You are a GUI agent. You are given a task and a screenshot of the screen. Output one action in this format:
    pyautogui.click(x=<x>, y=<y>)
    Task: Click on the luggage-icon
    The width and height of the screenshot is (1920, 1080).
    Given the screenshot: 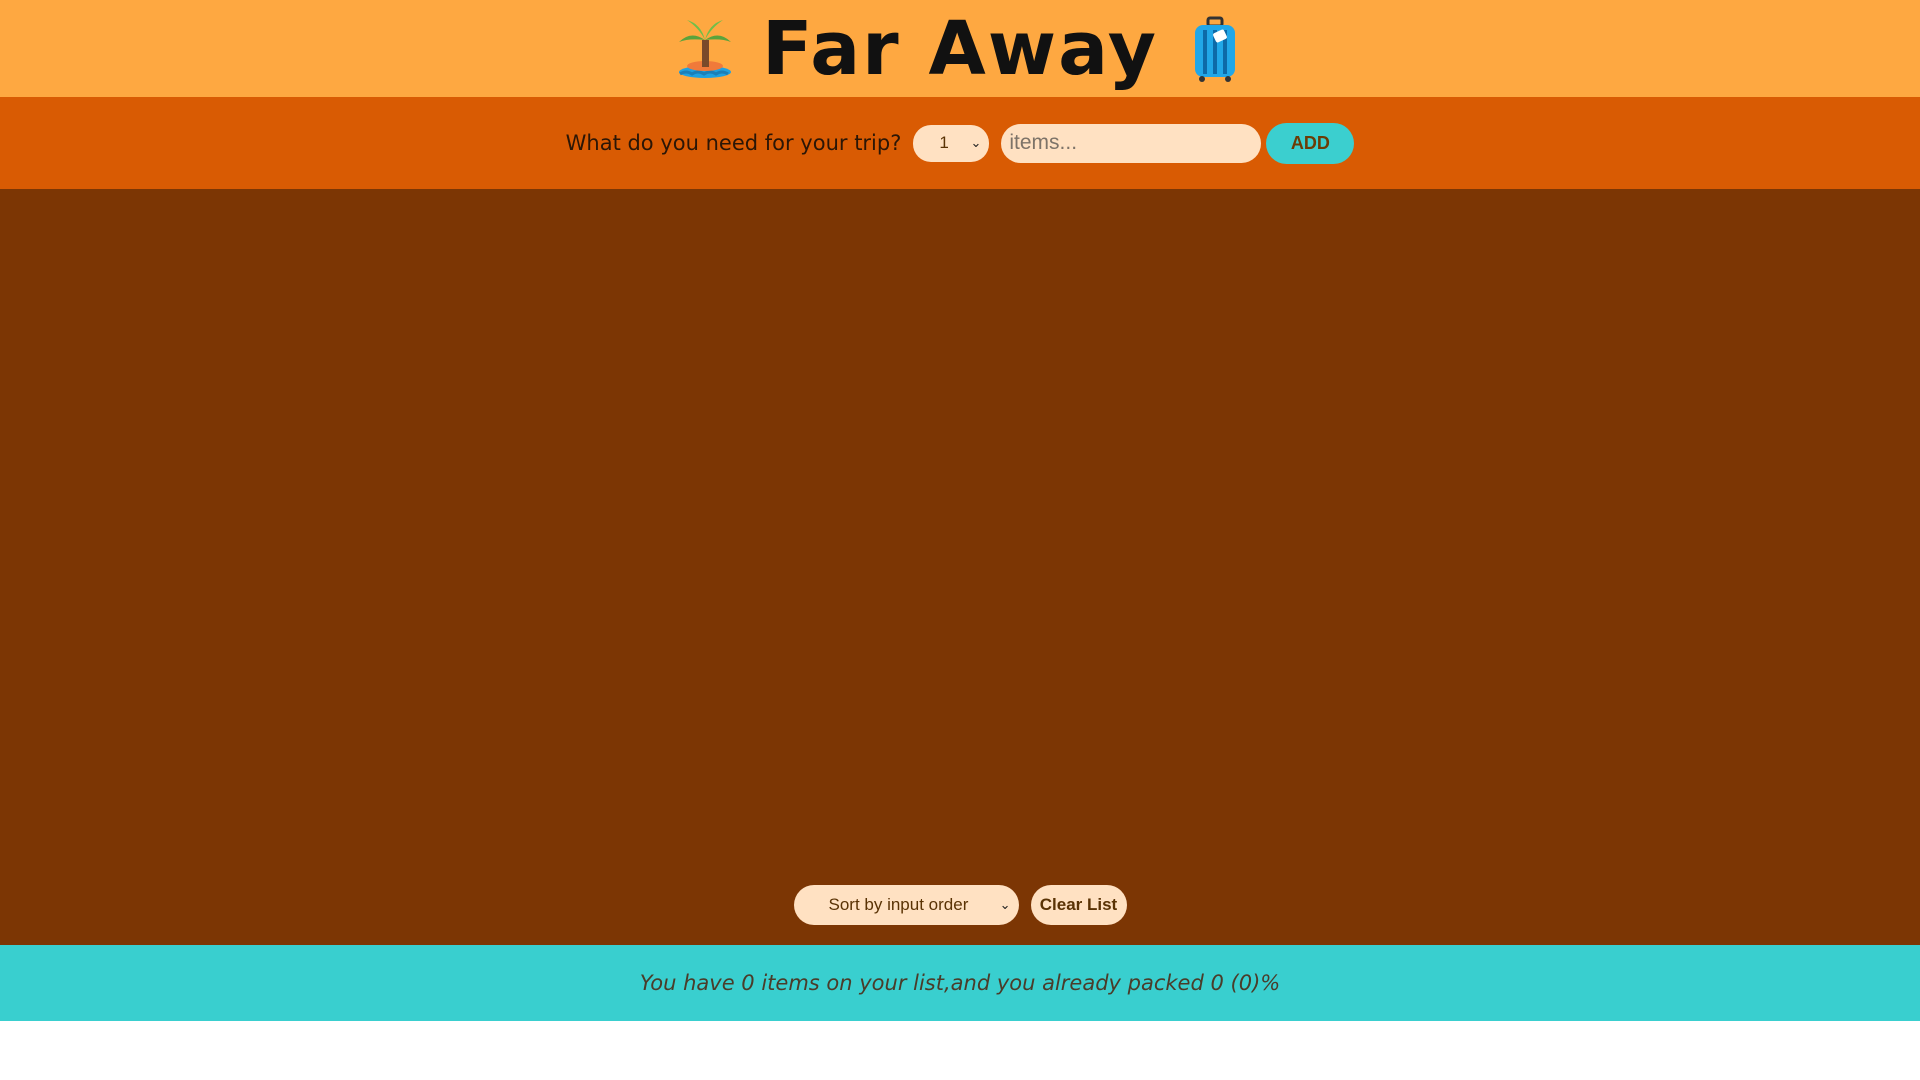 What is the action you would take?
    pyautogui.click(x=1214, y=49)
    